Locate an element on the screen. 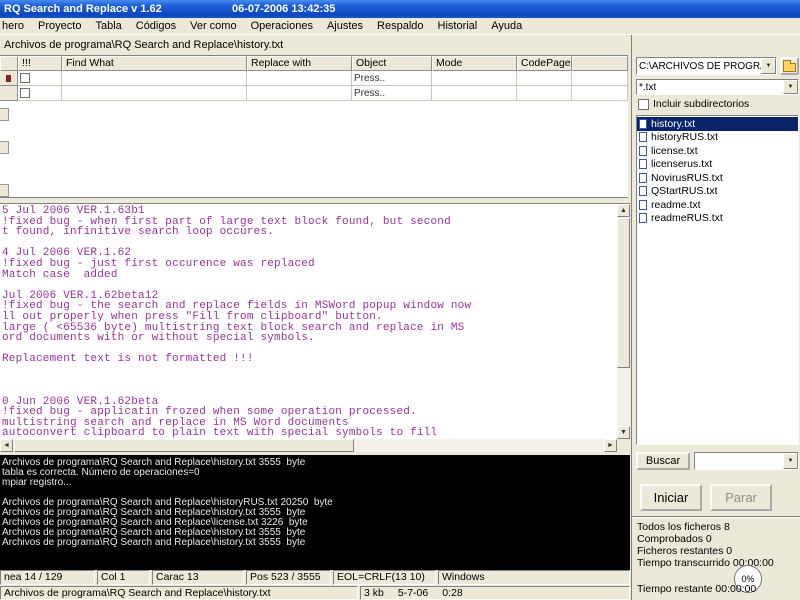 The image size is (800, 600). menu-item: hero is located at coordinates (15, 26).